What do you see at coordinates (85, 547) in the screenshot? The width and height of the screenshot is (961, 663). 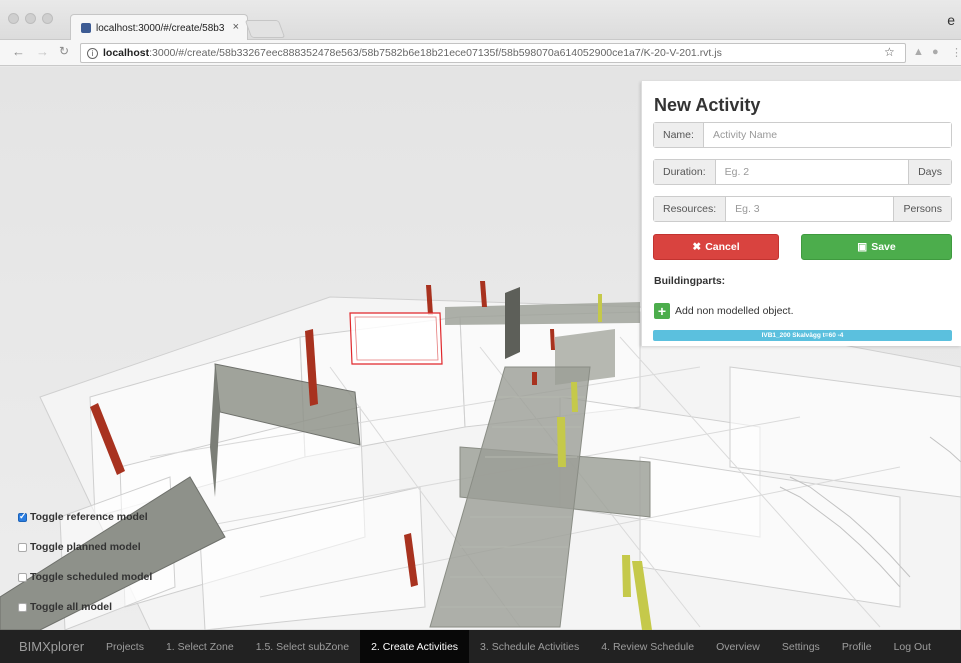 I see `toggle-label: Toggle planned model` at bounding box center [85, 547].